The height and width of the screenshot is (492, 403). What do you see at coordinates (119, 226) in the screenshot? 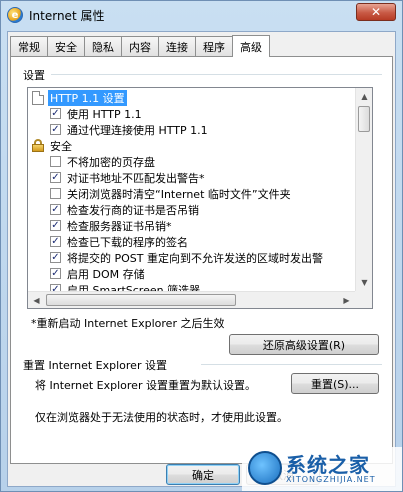
I see `setting-label: 检查服务器证书吊销*` at bounding box center [119, 226].